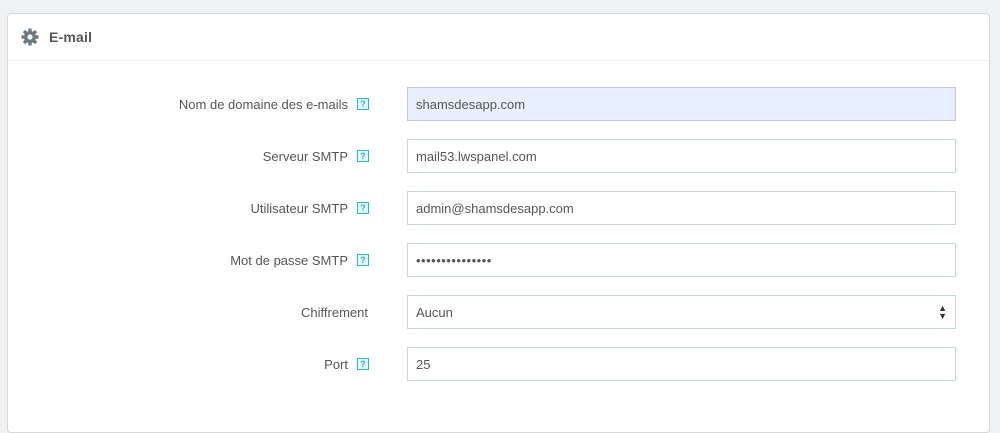 The height and width of the screenshot is (433, 1000). What do you see at coordinates (681, 364) in the screenshot?
I see `port-input: 25` at bounding box center [681, 364].